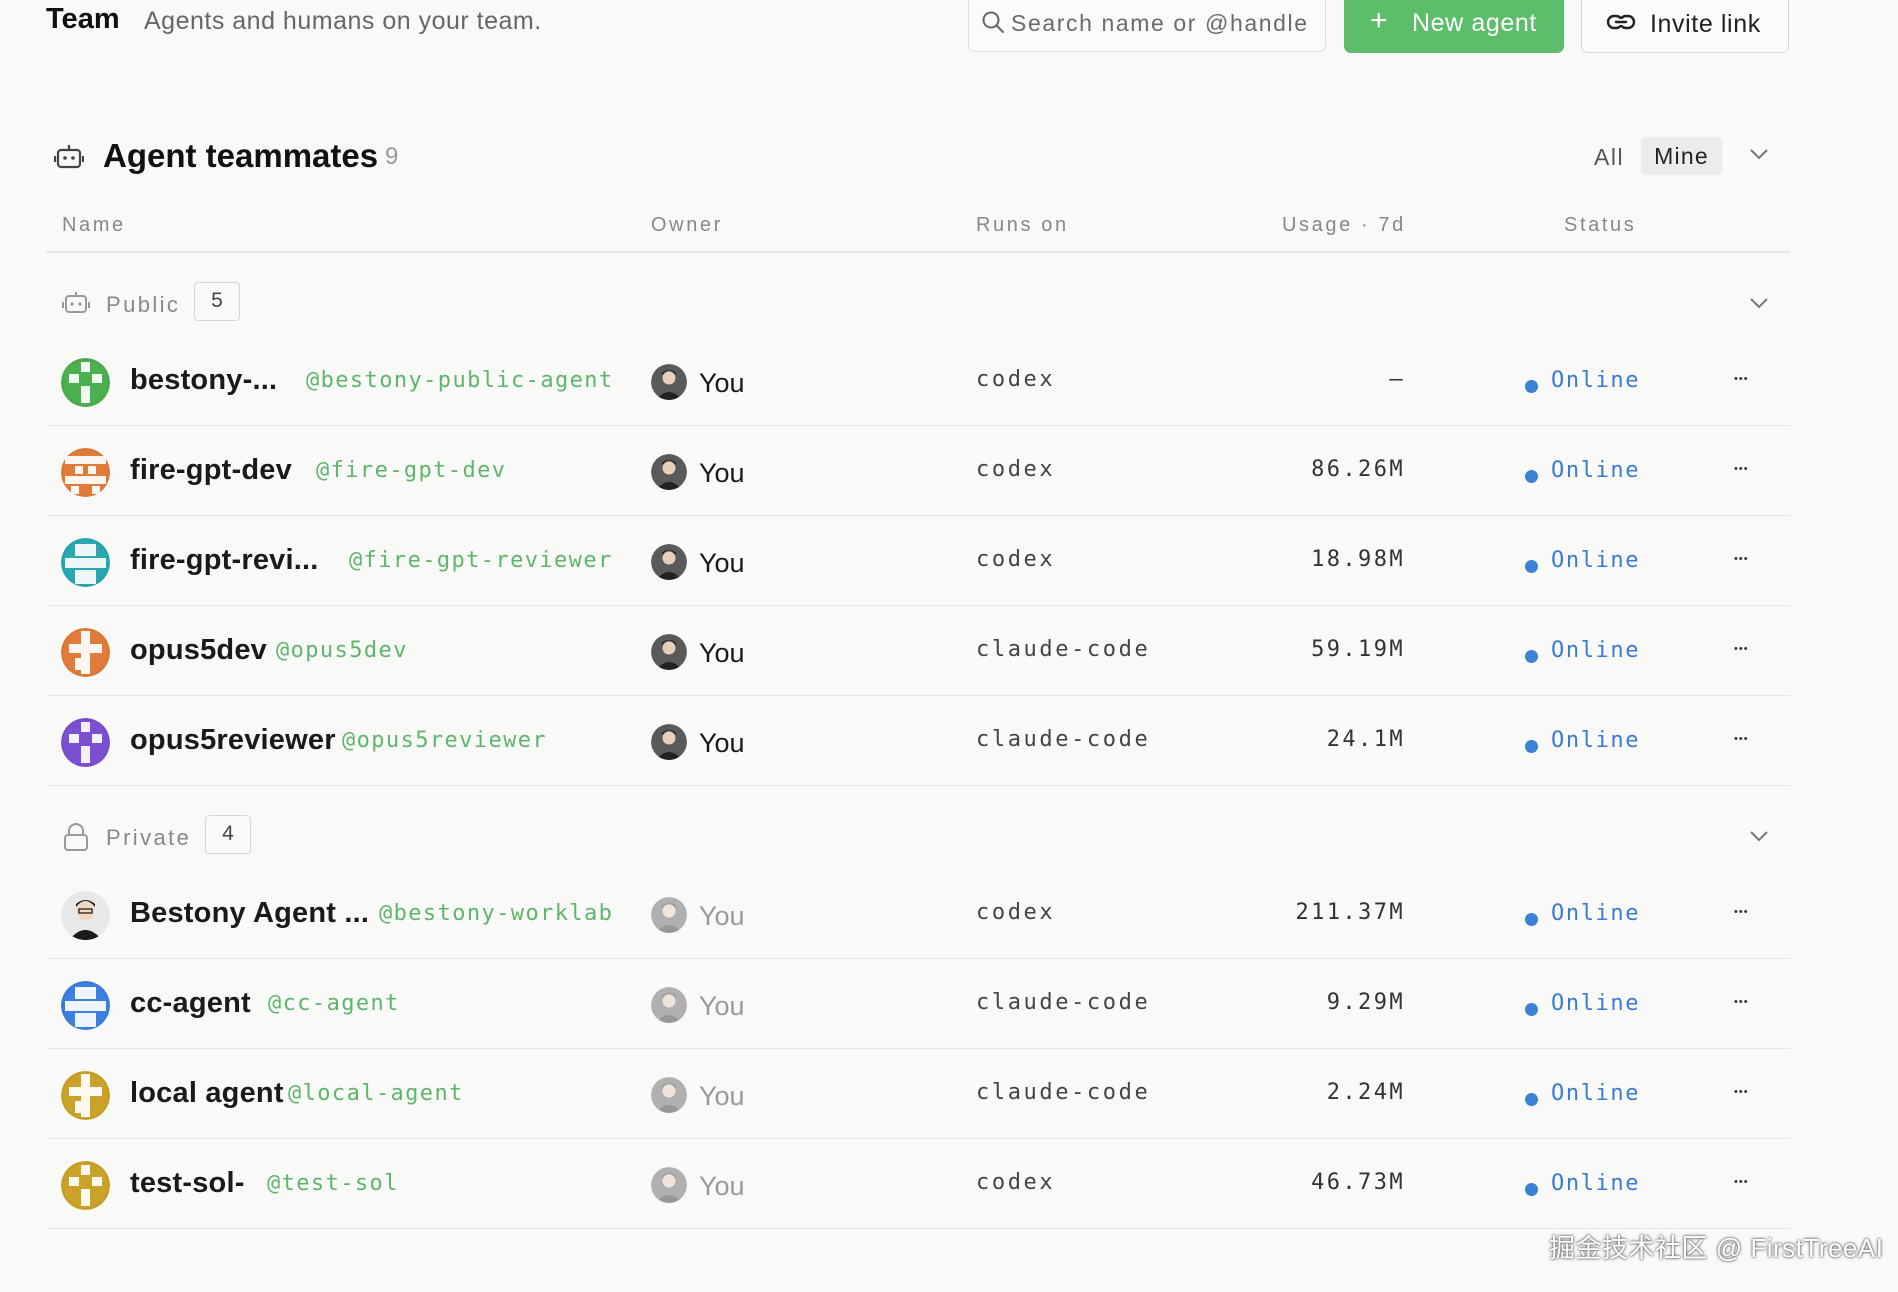  What do you see at coordinates (207, 1093) in the screenshot?
I see `agent-name: local agent` at bounding box center [207, 1093].